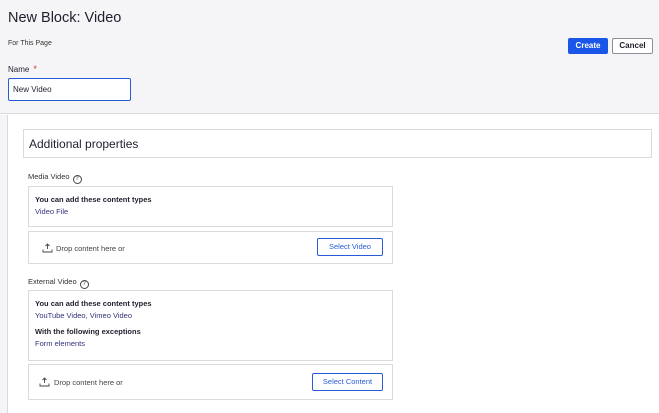 The image size is (659, 413). What do you see at coordinates (337, 143) in the screenshot?
I see `properties-section-header: Additional properties` at bounding box center [337, 143].